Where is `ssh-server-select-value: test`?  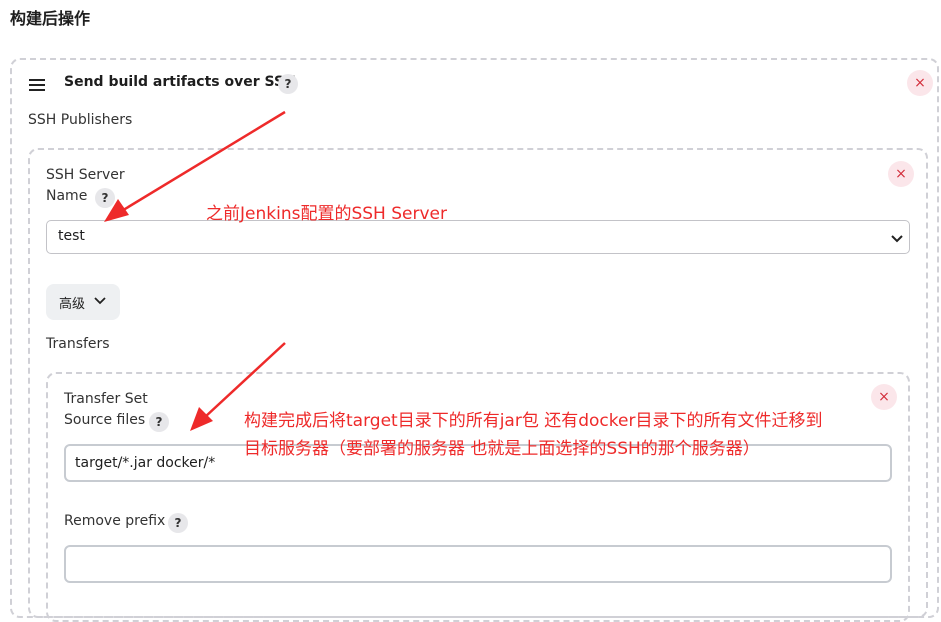
ssh-server-select-value: test is located at coordinates (71, 236).